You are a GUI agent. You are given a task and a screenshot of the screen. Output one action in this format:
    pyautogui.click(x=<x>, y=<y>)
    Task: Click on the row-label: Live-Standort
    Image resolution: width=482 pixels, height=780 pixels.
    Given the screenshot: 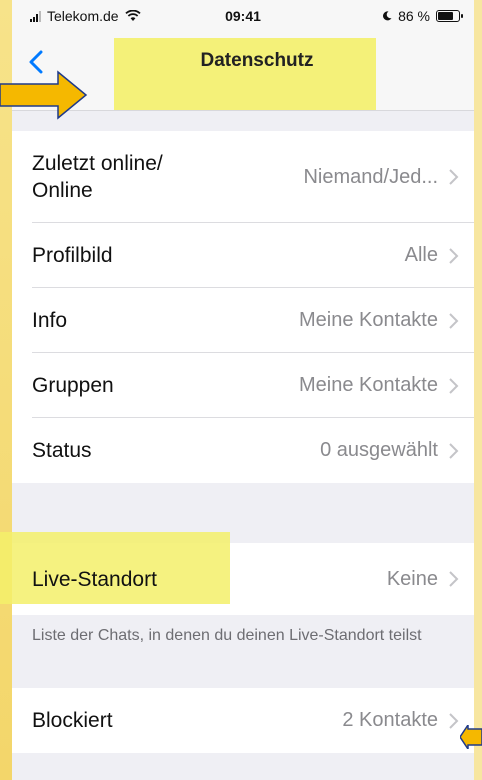 What is the action you would take?
    pyautogui.click(x=94, y=579)
    